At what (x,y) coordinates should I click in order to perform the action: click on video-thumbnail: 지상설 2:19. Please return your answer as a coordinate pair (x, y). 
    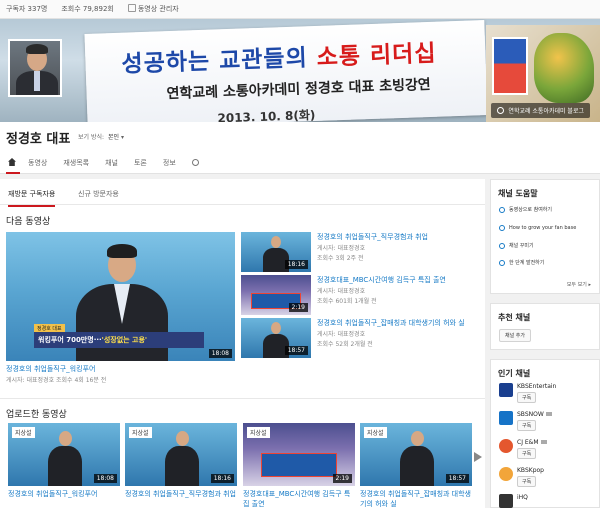
    Looking at the image, I should click on (299, 454).